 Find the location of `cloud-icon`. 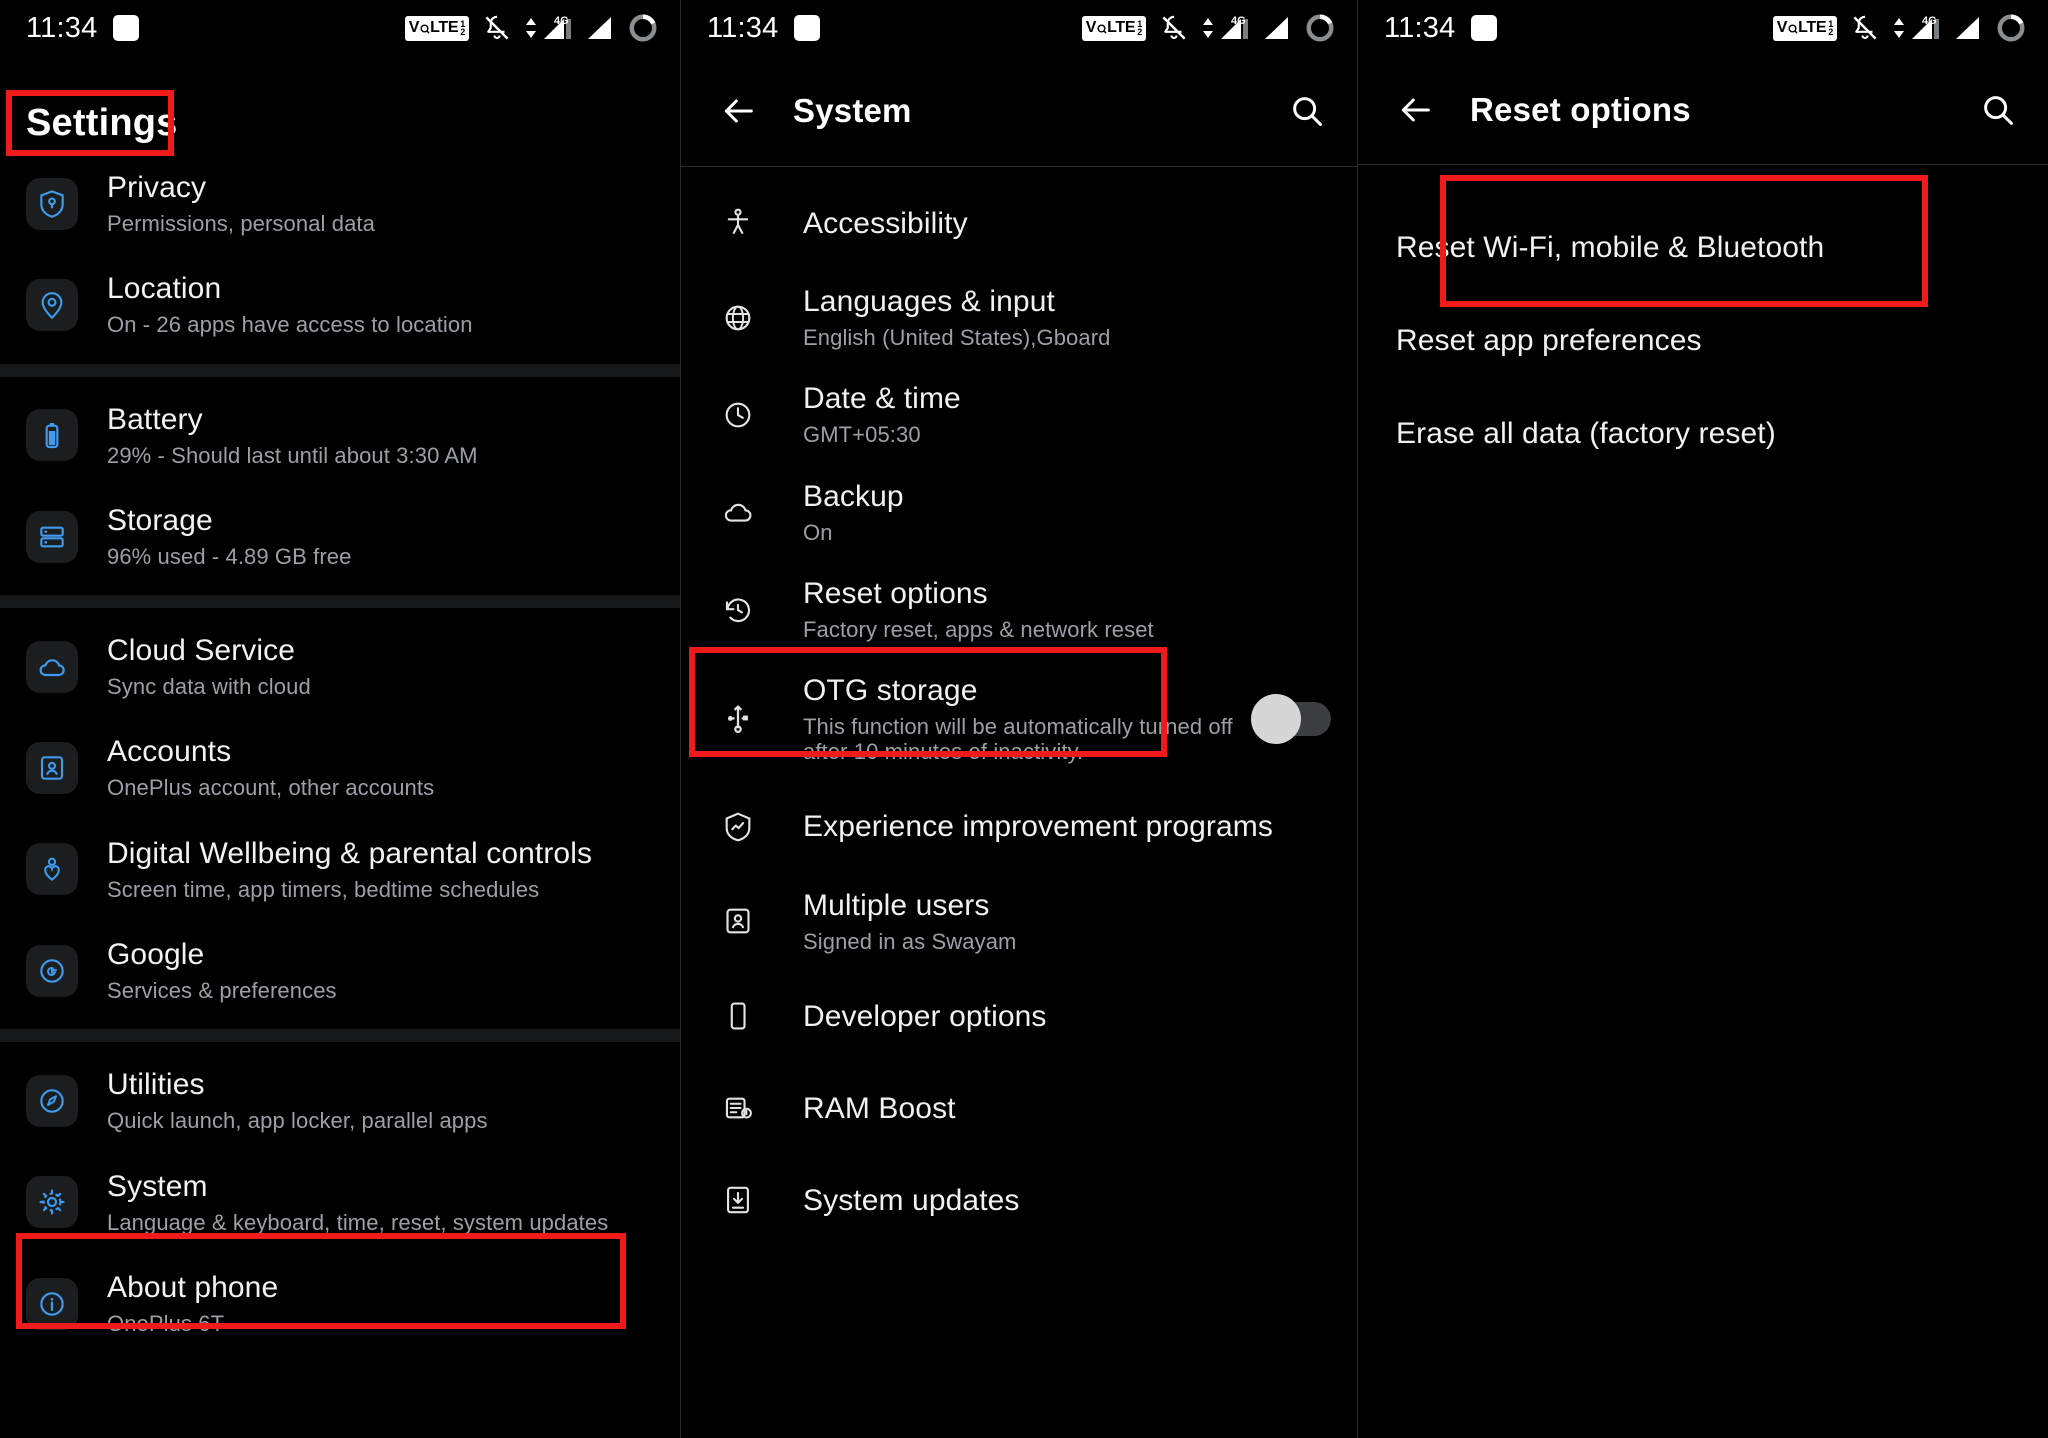

cloud-icon is located at coordinates (52, 666).